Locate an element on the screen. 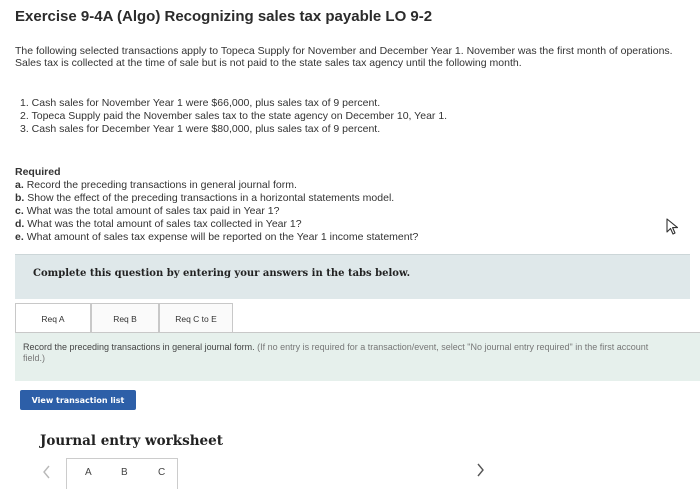  chevron-right-icon is located at coordinates (481, 470).